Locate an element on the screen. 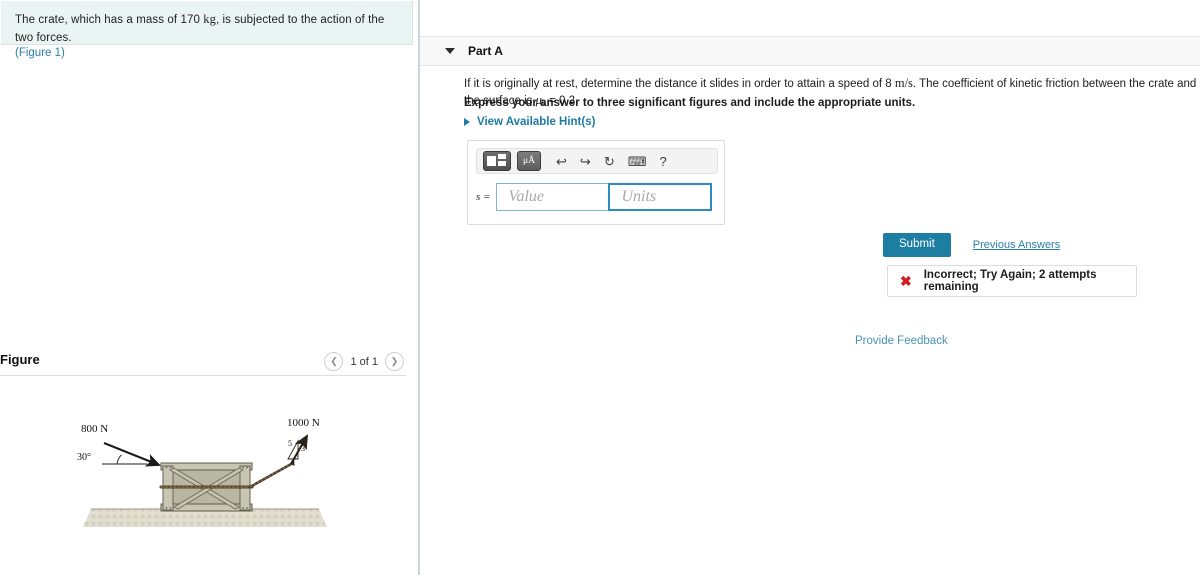 The width and height of the screenshot is (1200, 575). chevron-left-icon: ❮ is located at coordinates (334, 361).